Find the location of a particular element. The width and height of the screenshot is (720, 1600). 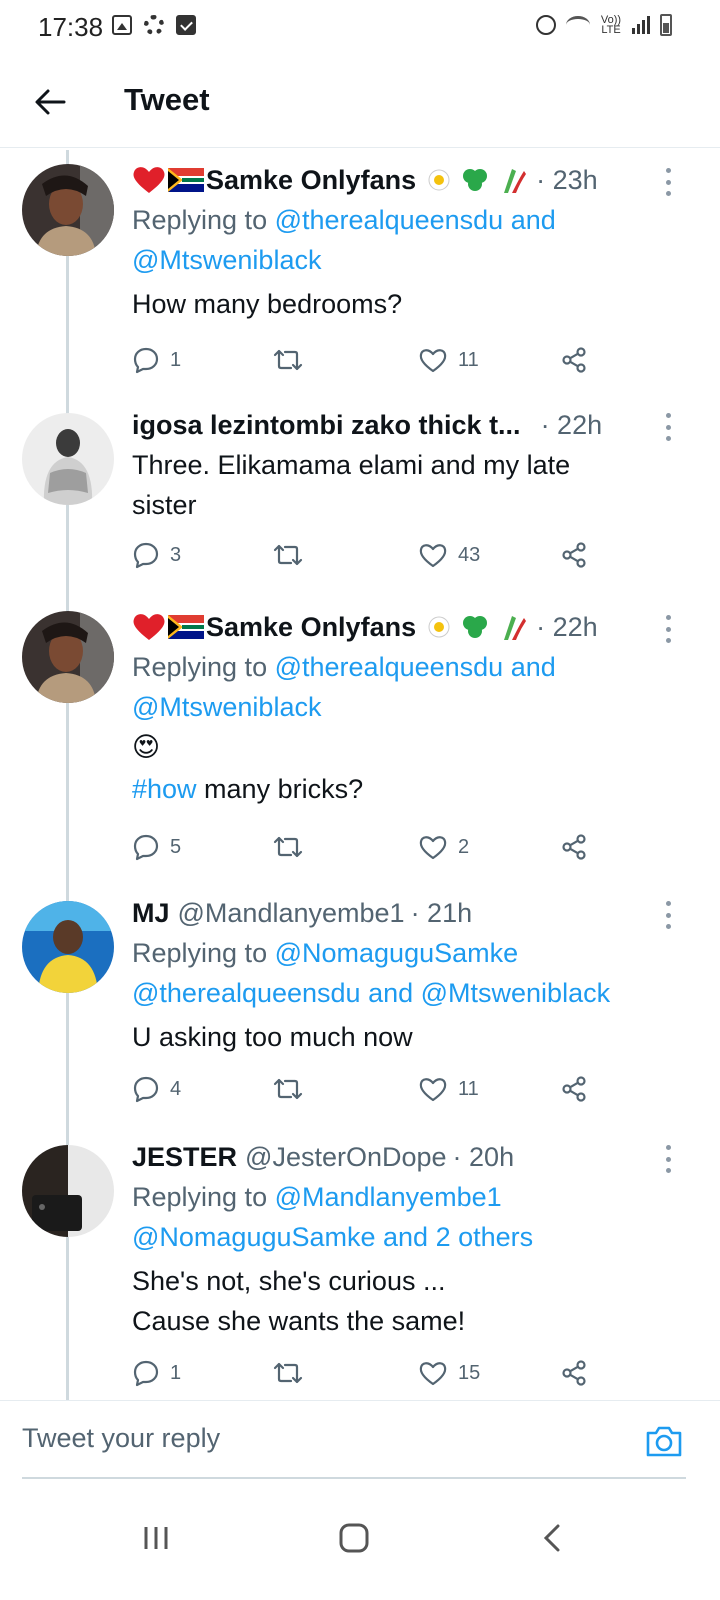

like-button: 15 is located at coordinates (449, 1373).